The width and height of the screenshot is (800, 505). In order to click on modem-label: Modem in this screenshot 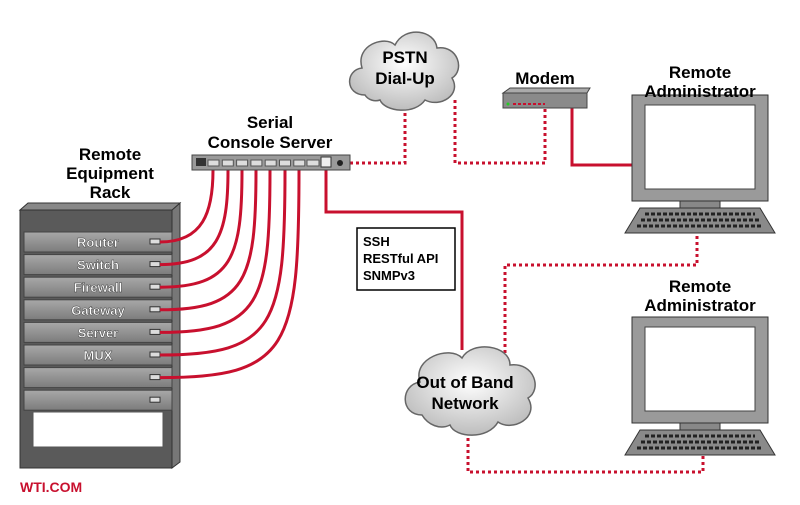, I will do `click(545, 78)`.